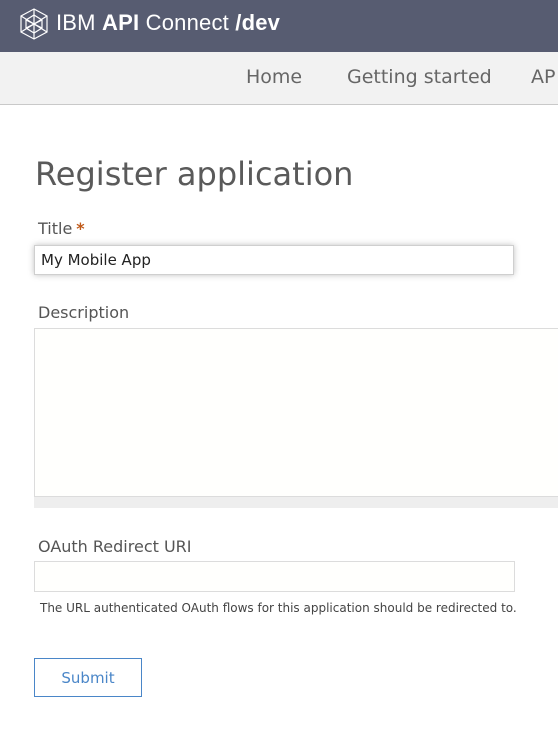 This screenshot has height=729, width=558. What do you see at coordinates (274, 576) in the screenshot?
I see `oauth-redirect-uri-input` at bounding box center [274, 576].